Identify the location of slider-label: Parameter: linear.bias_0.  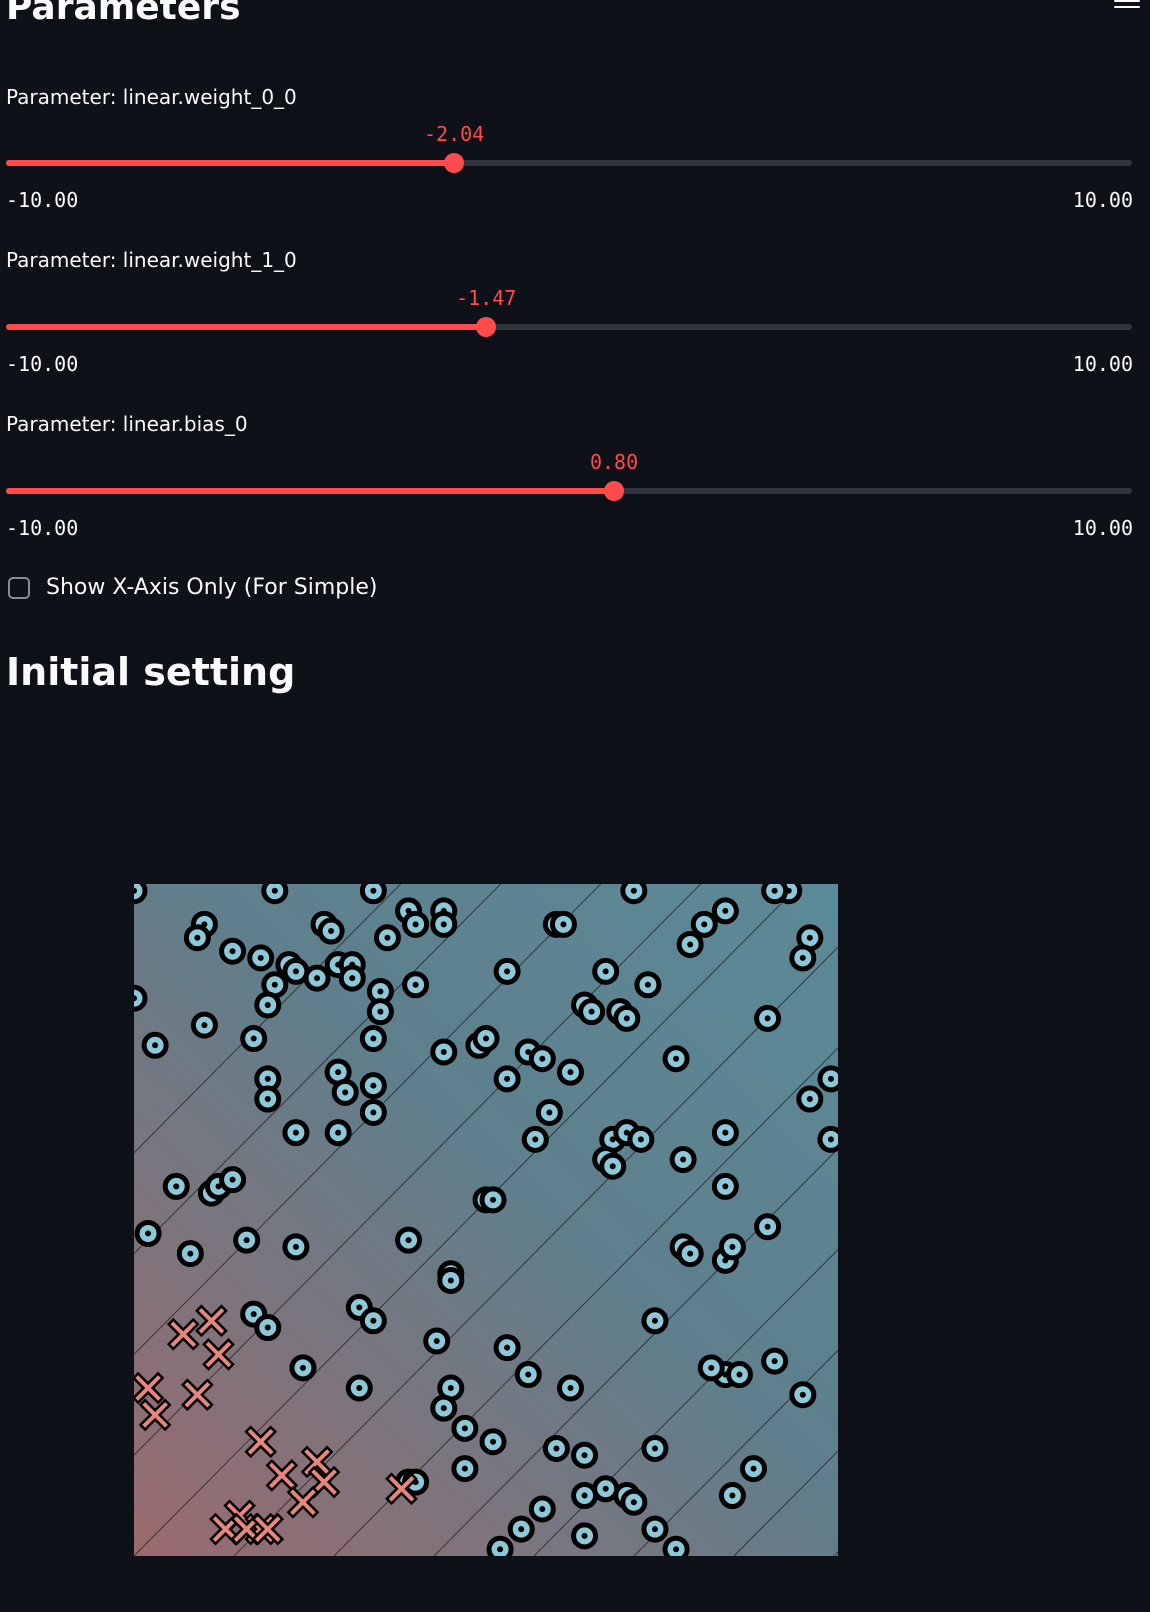
(127, 424).